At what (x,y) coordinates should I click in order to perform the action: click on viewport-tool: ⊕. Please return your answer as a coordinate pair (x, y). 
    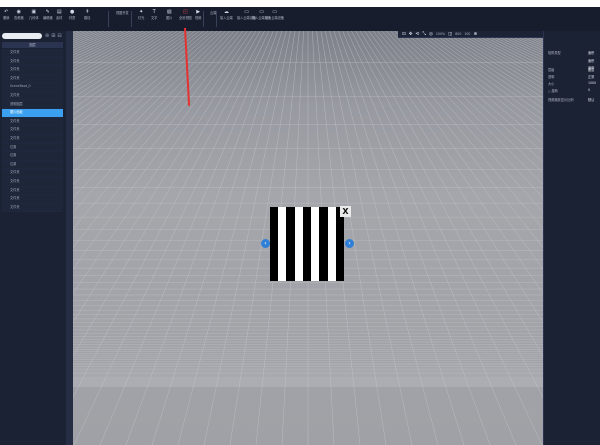
    Looking at the image, I should click on (475, 34).